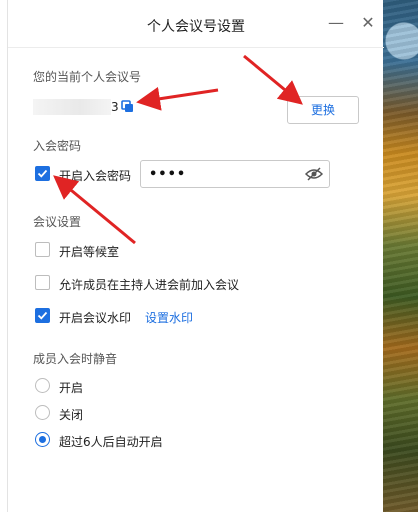 This screenshot has height=512, width=418. What do you see at coordinates (169, 317) in the screenshot?
I see `set-watermark-link: 设置水印` at bounding box center [169, 317].